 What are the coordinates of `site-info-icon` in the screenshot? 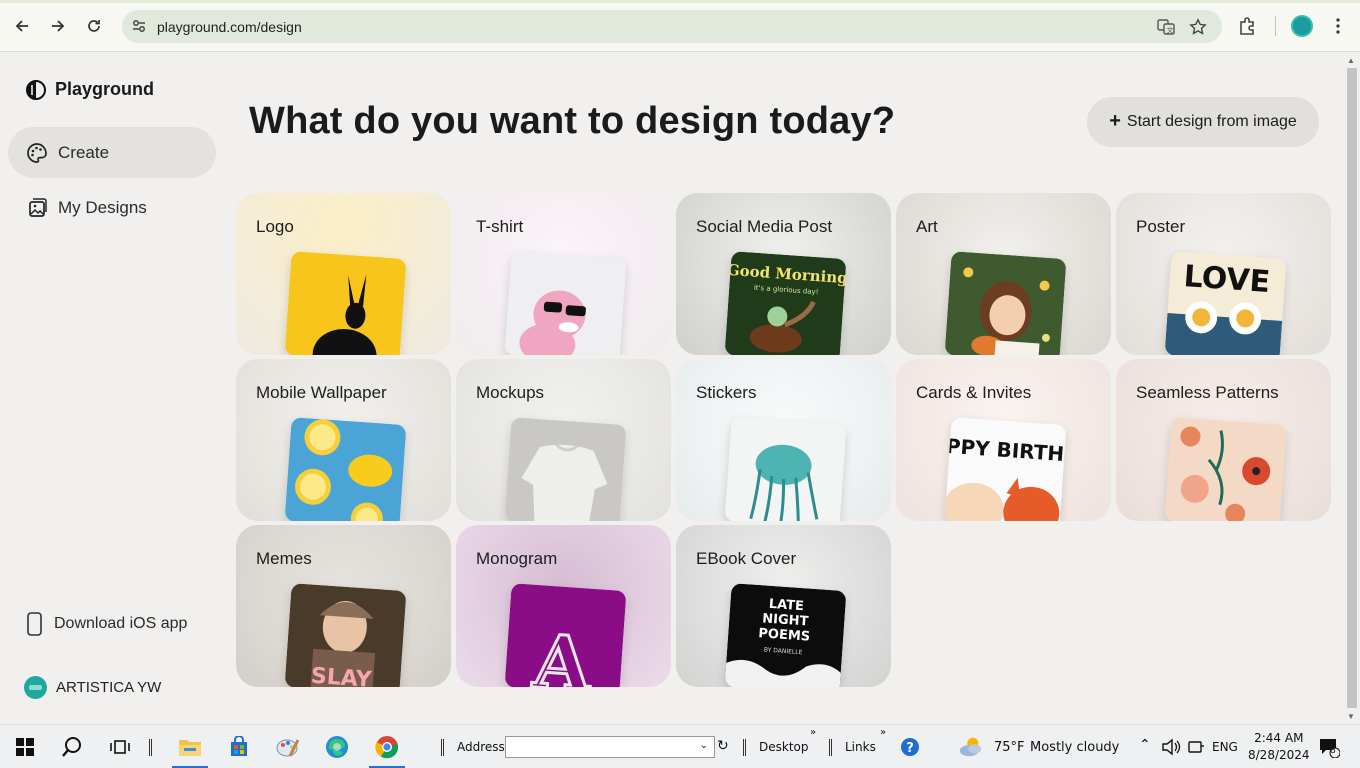 It's located at (139, 26).